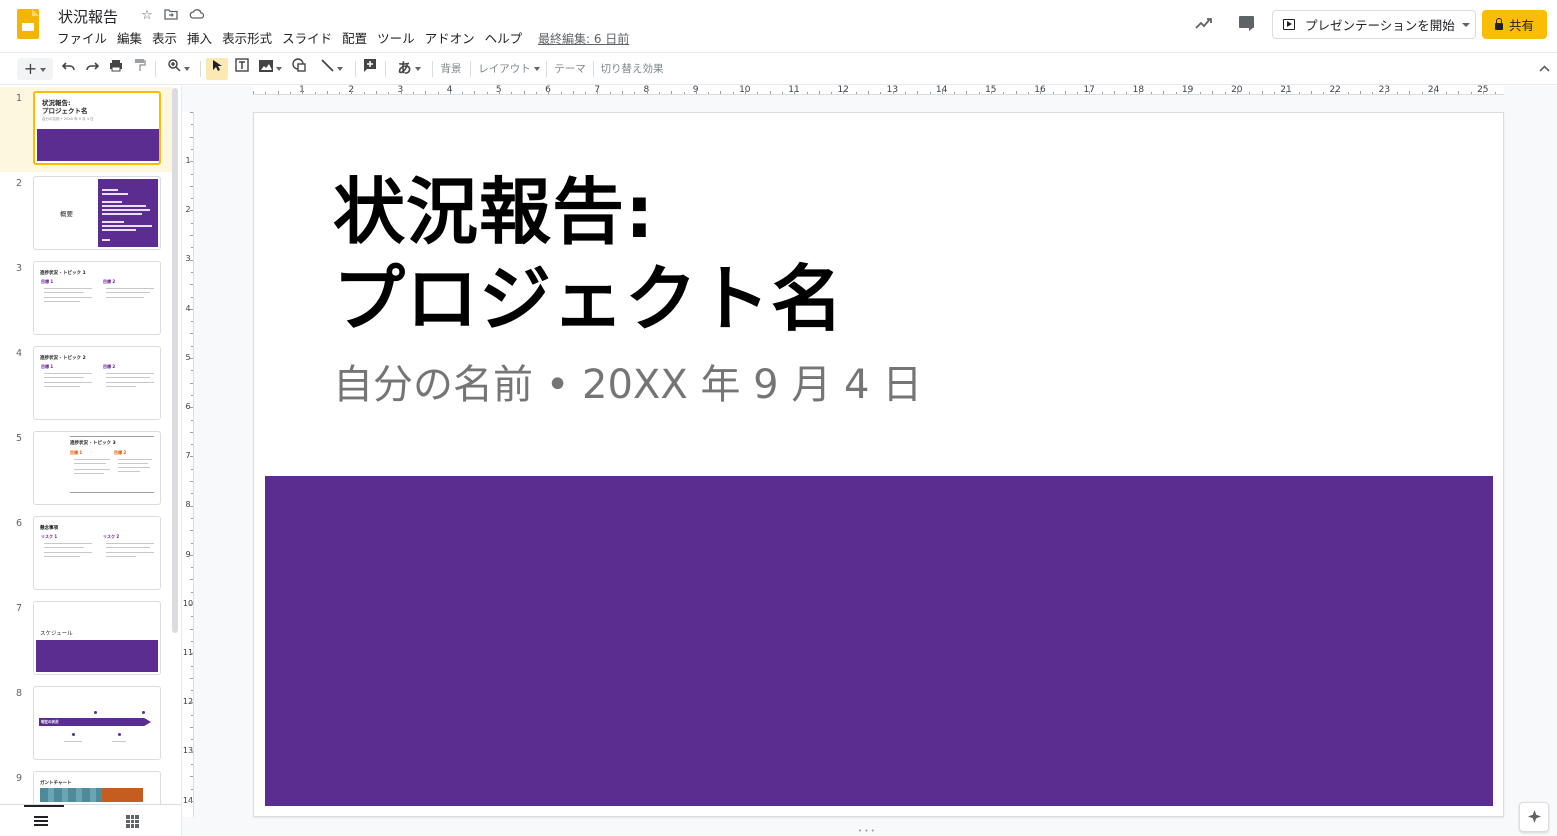 This screenshot has width=1557, height=836. Describe the element at coordinates (247, 39) in the screenshot. I see `menu-format: 表示形式` at that location.